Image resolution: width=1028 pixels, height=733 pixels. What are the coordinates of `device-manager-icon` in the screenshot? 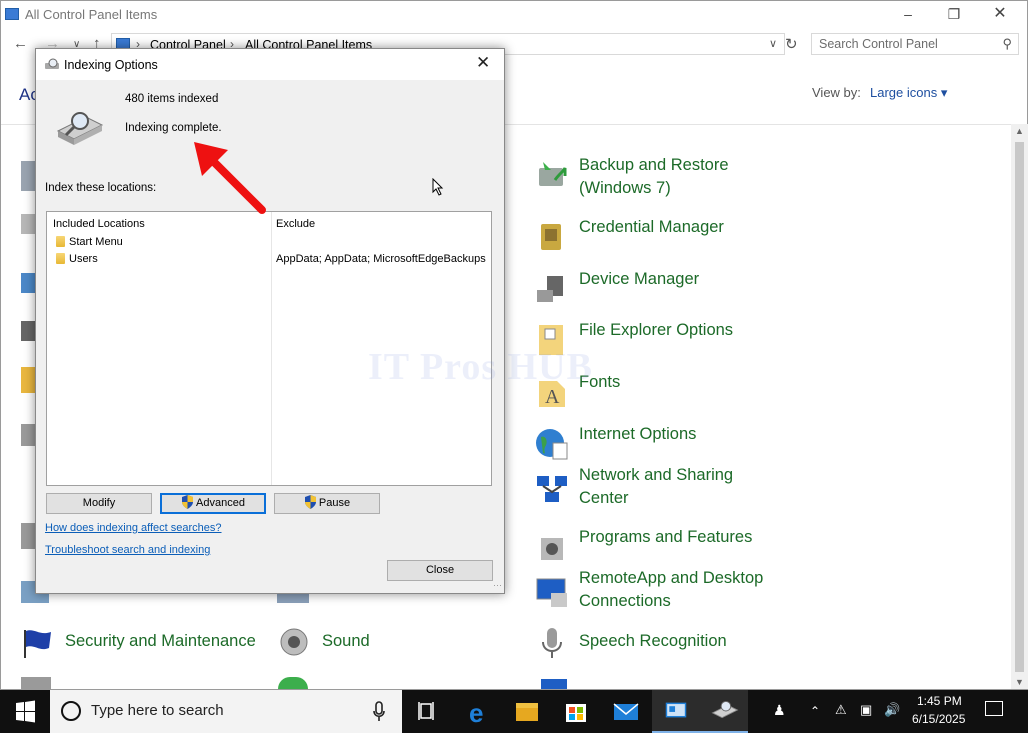 It's located at (550, 289).